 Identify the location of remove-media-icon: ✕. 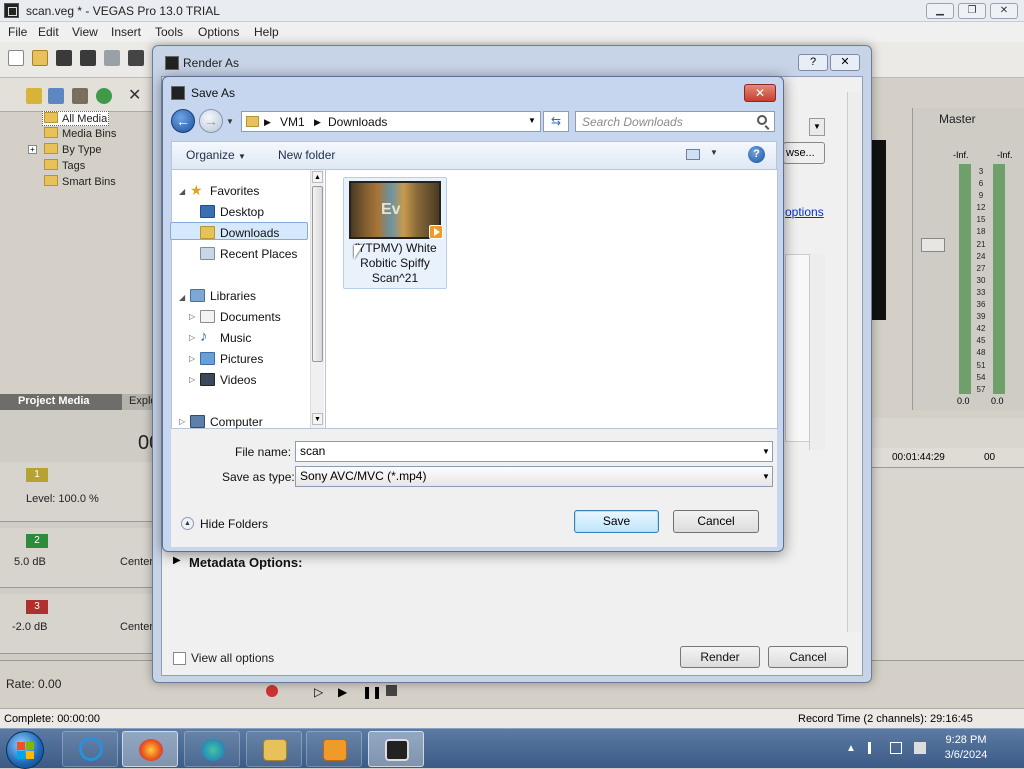
(136, 96).